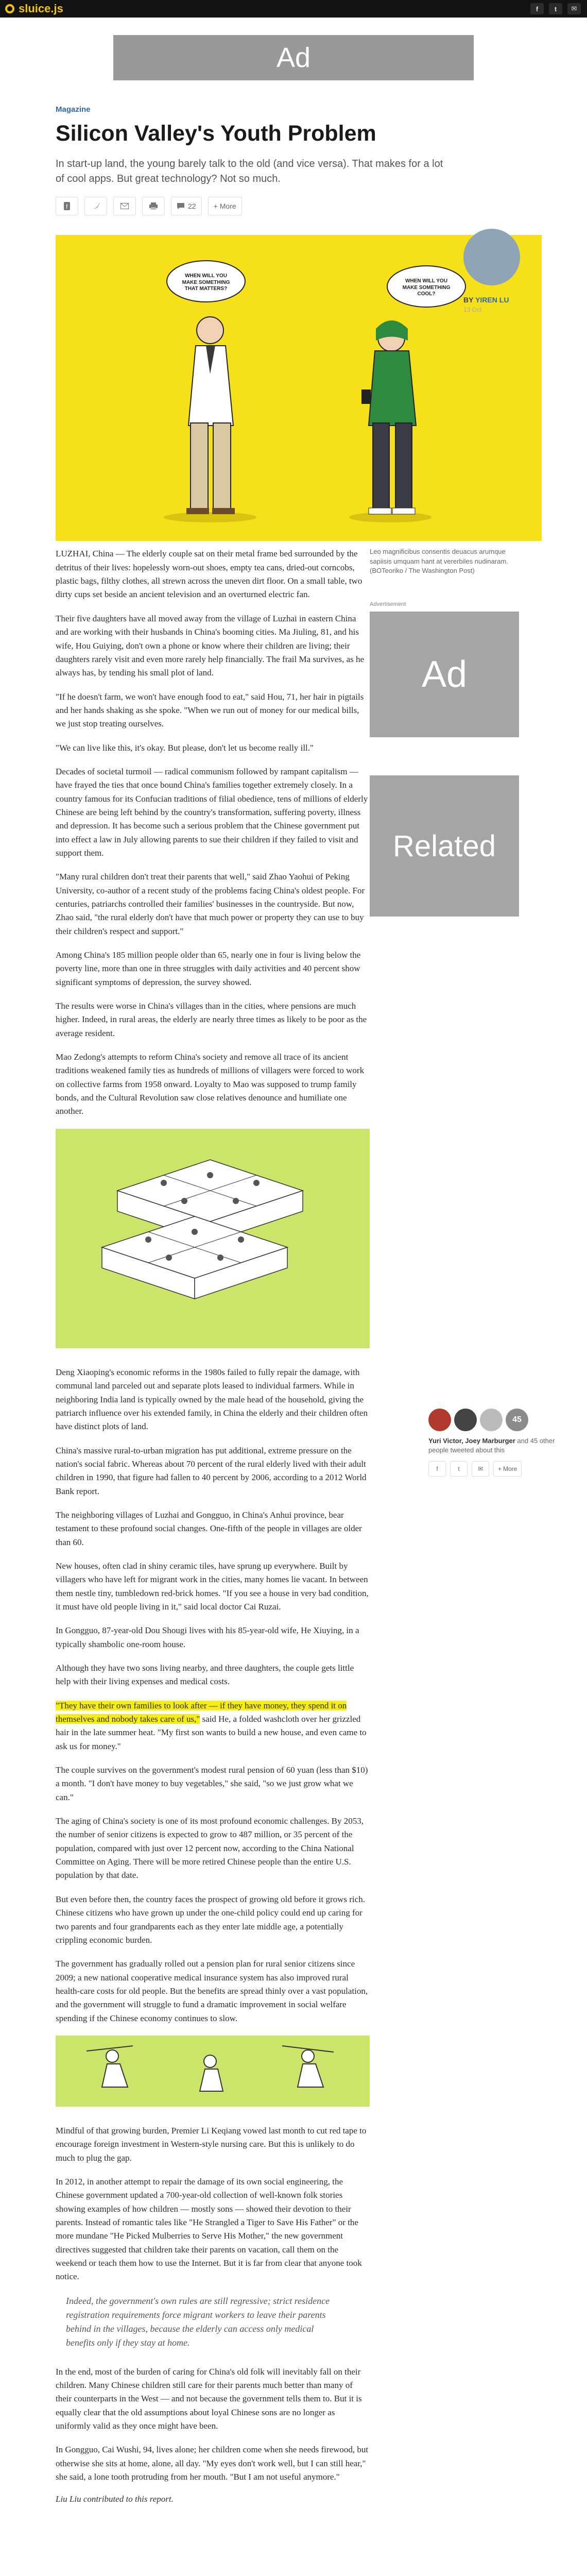 The height and width of the screenshot is (2576, 587). Describe the element at coordinates (180, 206) in the screenshot. I see `comment-icon` at that location.